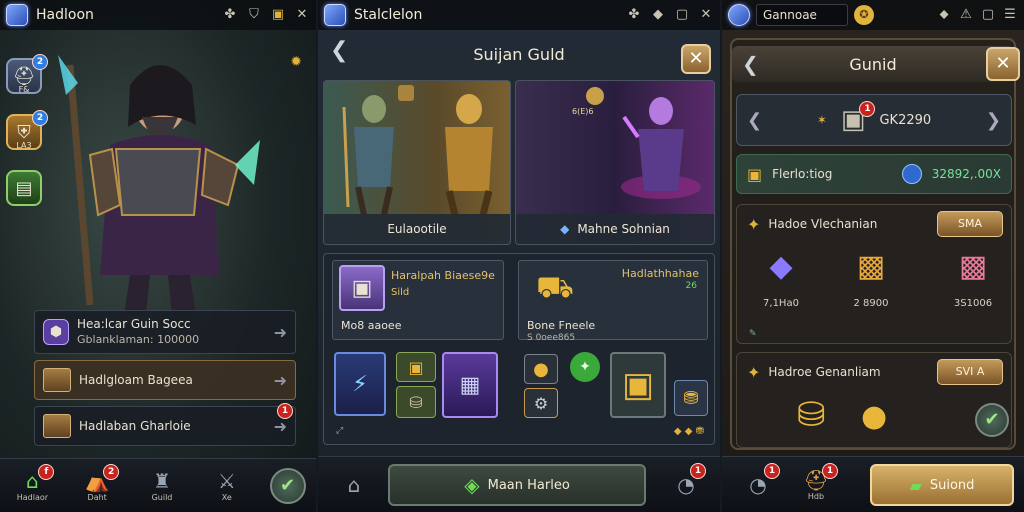 This screenshot has height=512, width=1024. Describe the element at coordinates (873, 64) in the screenshot. I see `guild-header: ❮ Gunid` at that location.